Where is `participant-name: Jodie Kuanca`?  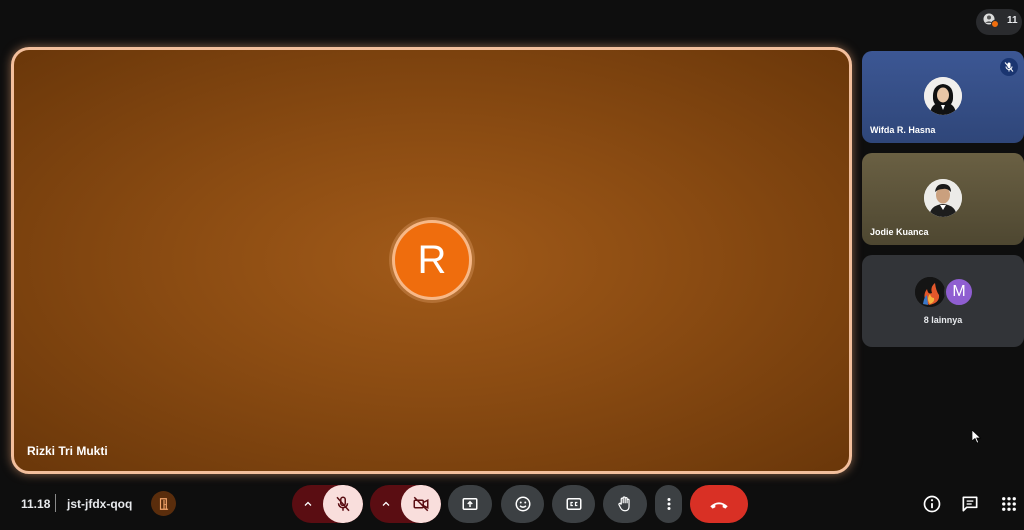 participant-name: Jodie Kuanca is located at coordinates (899, 232).